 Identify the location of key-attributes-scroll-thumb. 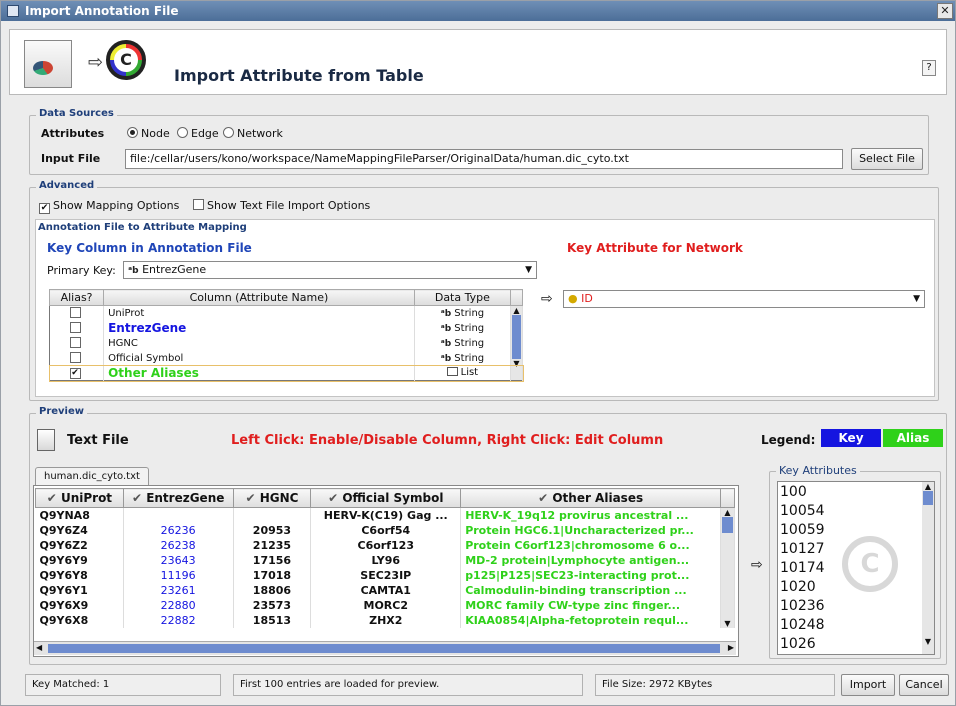
(928, 498).